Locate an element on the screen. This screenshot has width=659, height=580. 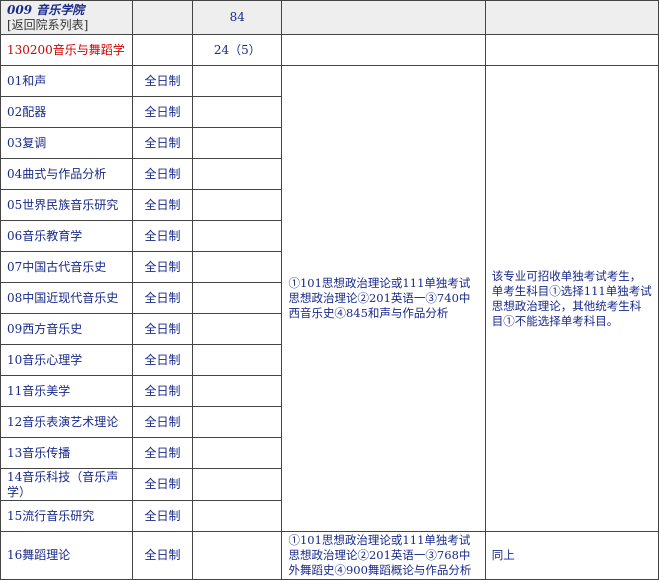
direction-name: 10音乐心理学 is located at coordinates (66, 360).